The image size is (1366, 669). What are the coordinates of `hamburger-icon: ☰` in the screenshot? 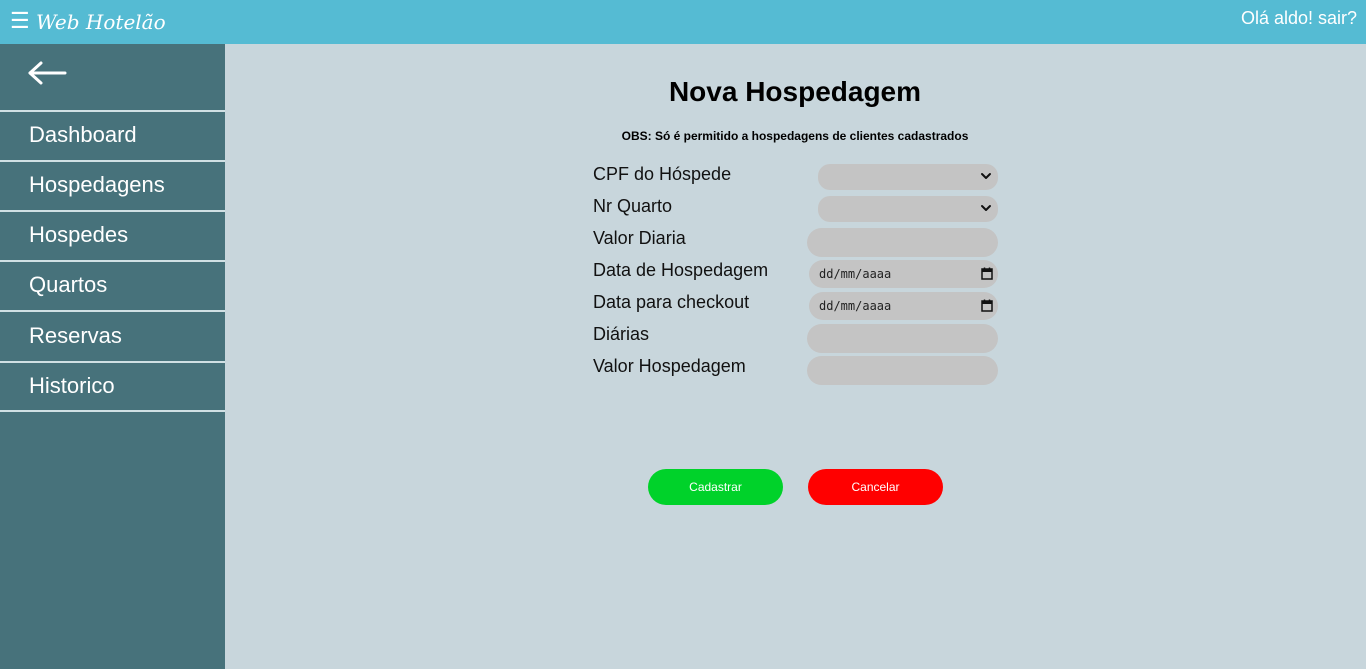 It's located at (20, 21).